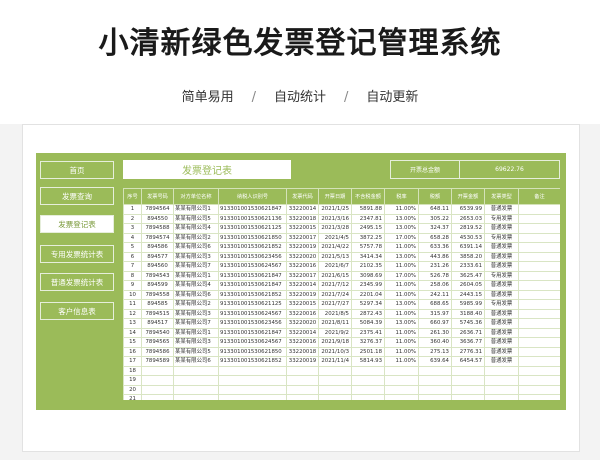 The width and height of the screenshot is (600, 460). What do you see at coordinates (468, 256) in the screenshot?
I see `table-cell: 3858.20` at bounding box center [468, 256].